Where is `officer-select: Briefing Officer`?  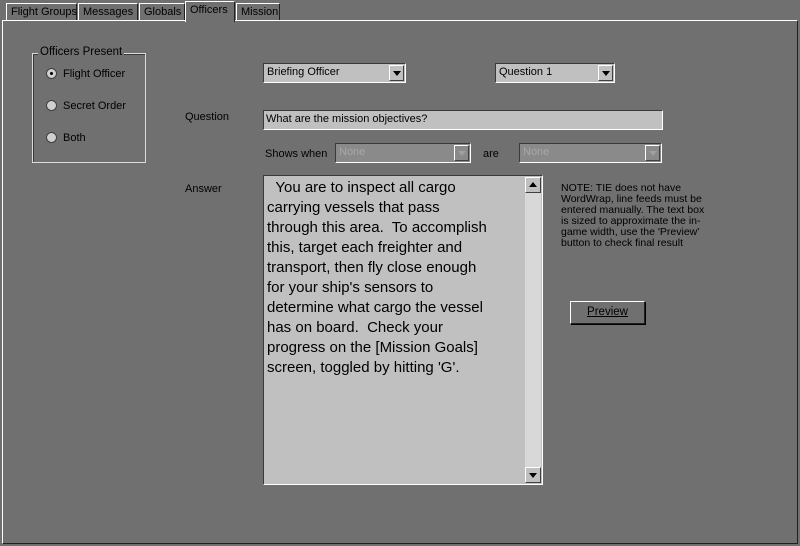
officer-select: Briefing Officer is located at coordinates (334, 73).